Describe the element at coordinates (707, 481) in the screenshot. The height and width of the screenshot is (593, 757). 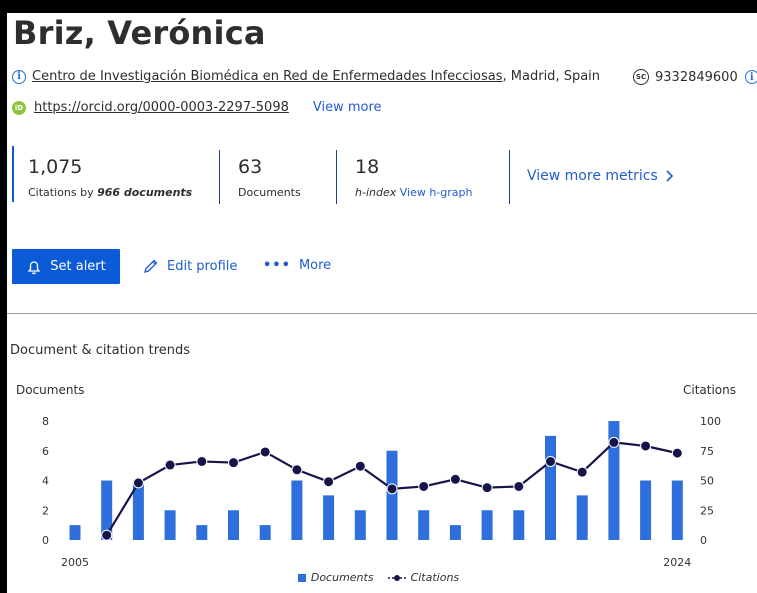
I see `right-axis-tick-label: 50` at that location.